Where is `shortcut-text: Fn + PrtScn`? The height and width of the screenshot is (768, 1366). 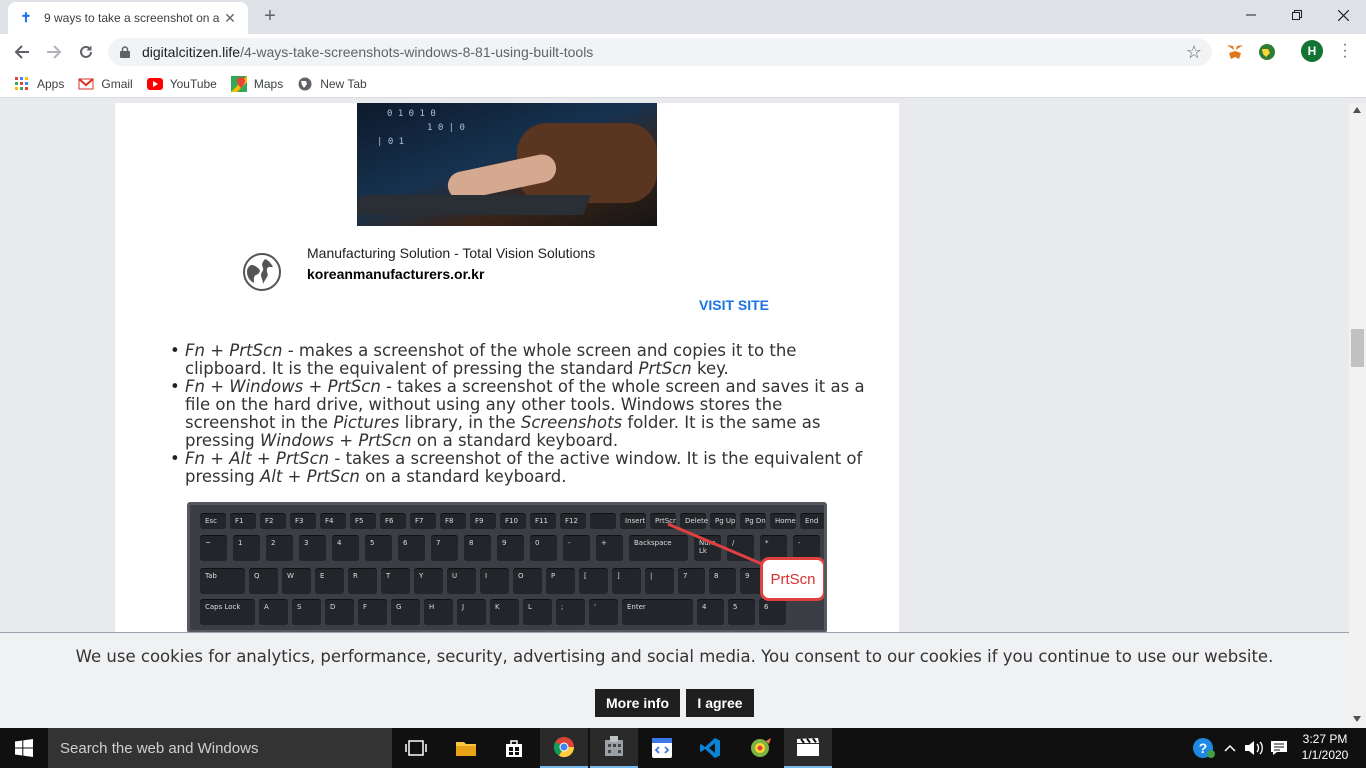
shortcut-text: Fn + PrtScn is located at coordinates (234, 350).